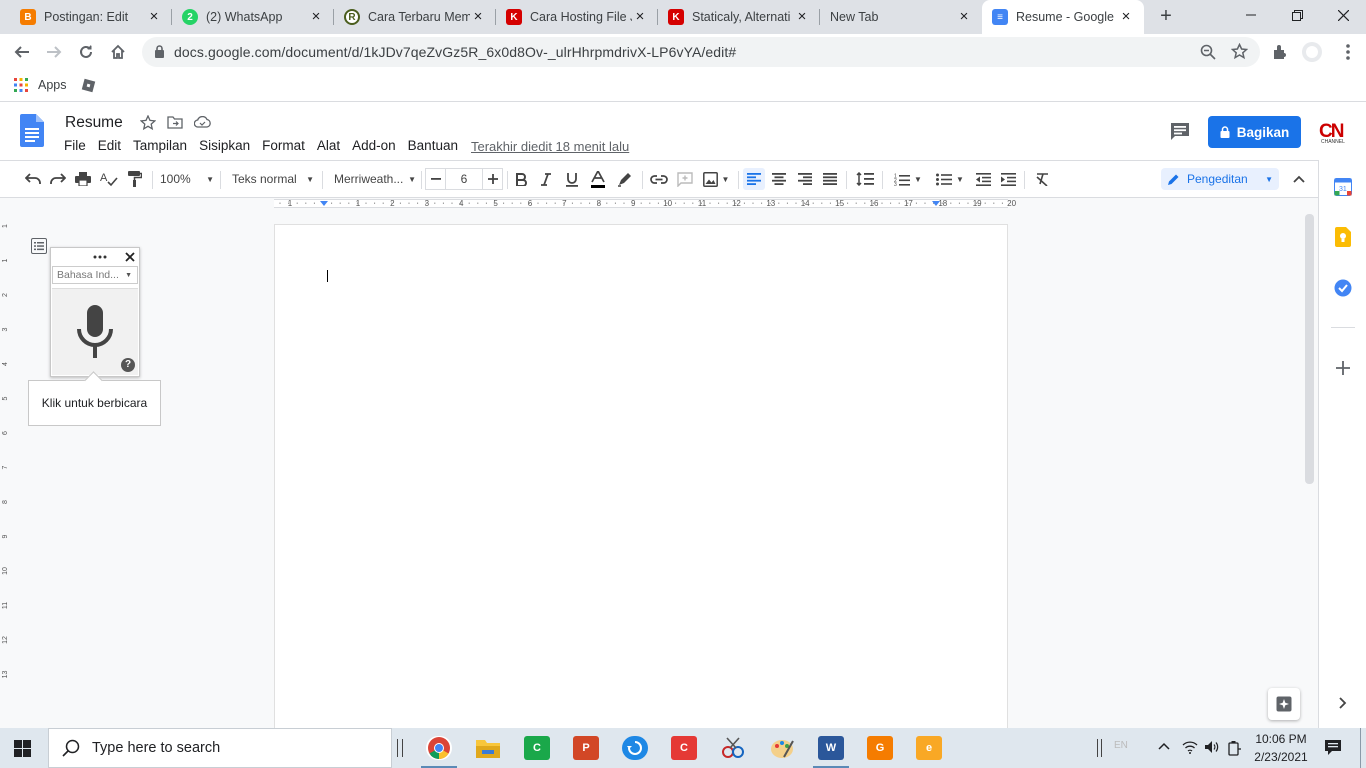 The image size is (1366, 768). Describe the element at coordinates (1284, 704) in the screenshot. I see `explore-button` at that location.